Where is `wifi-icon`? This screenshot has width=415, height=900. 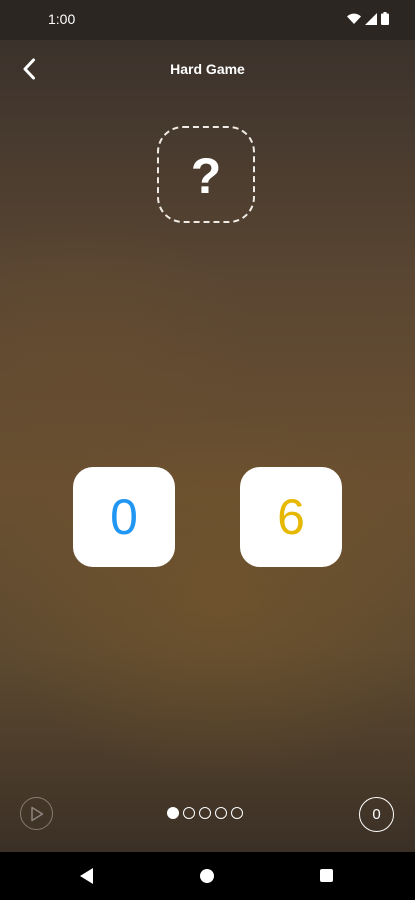 wifi-icon is located at coordinates (354, 18).